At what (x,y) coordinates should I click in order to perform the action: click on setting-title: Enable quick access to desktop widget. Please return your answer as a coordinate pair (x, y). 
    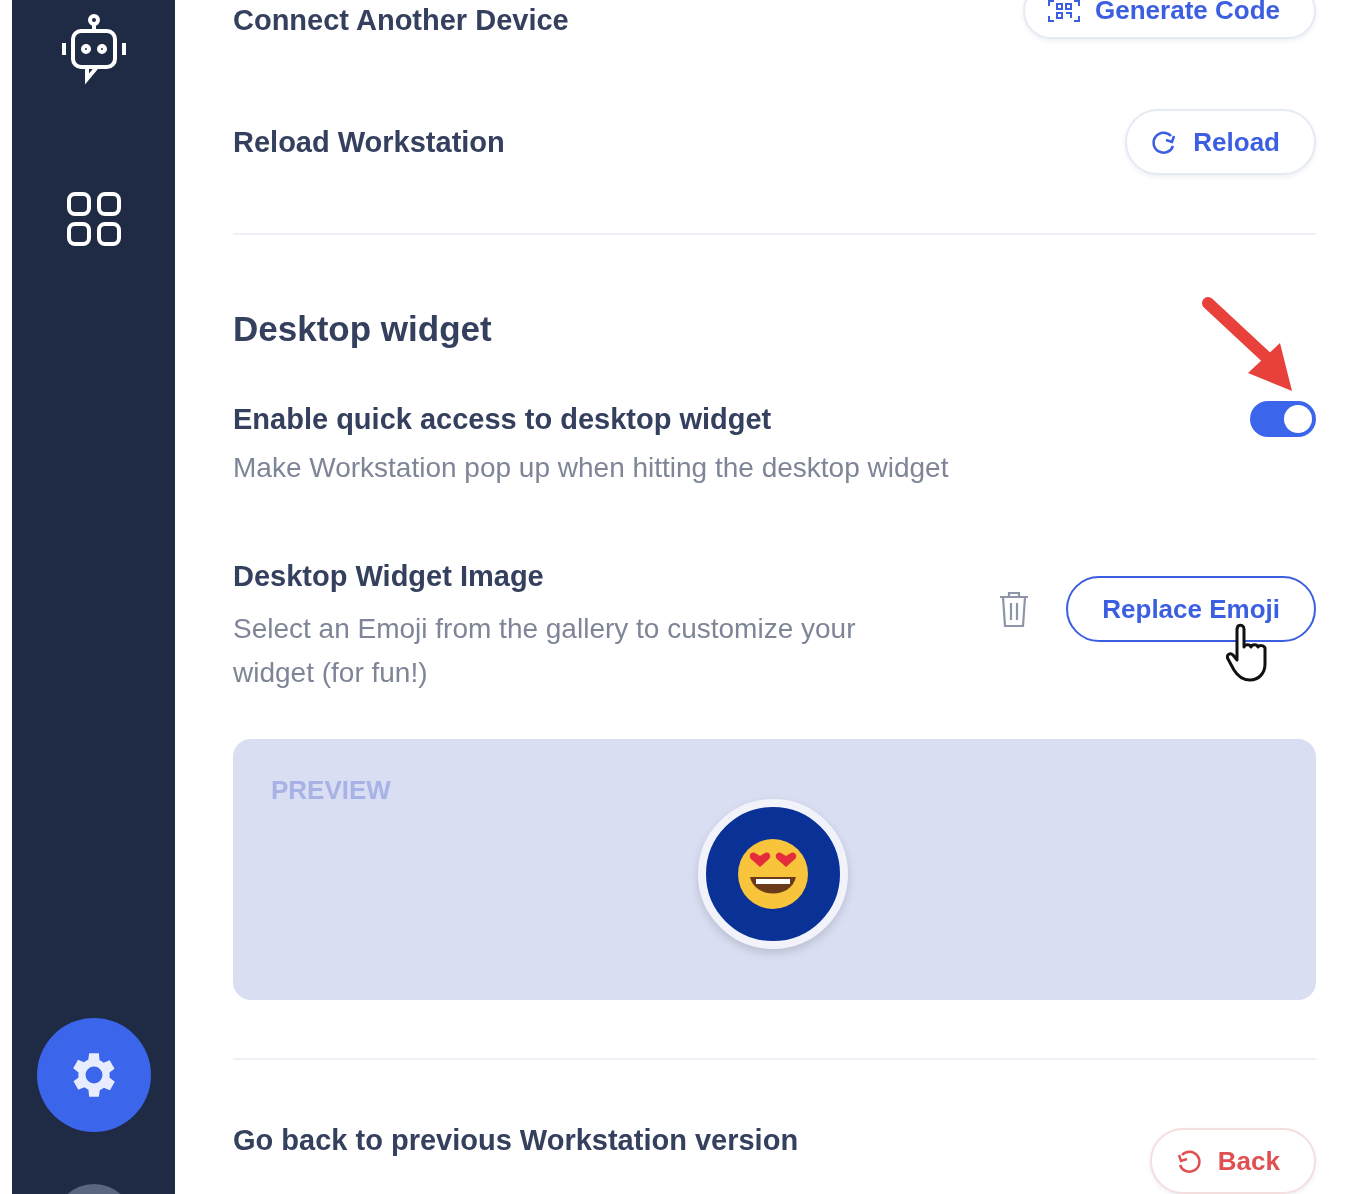
    Looking at the image, I should click on (503, 420).